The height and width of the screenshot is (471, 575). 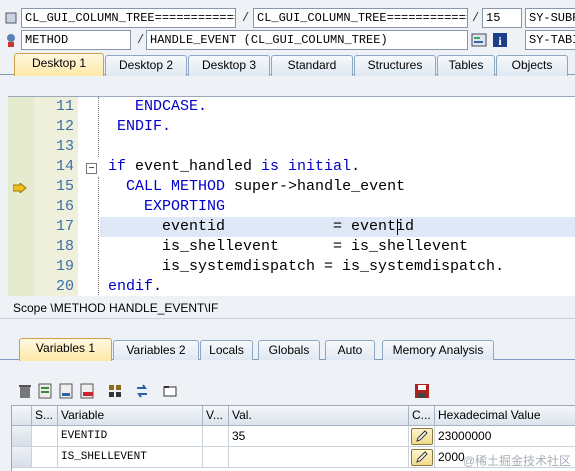 I want to click on variable-cell: IS_SHELLEVENT, so click(x=130, y=457).